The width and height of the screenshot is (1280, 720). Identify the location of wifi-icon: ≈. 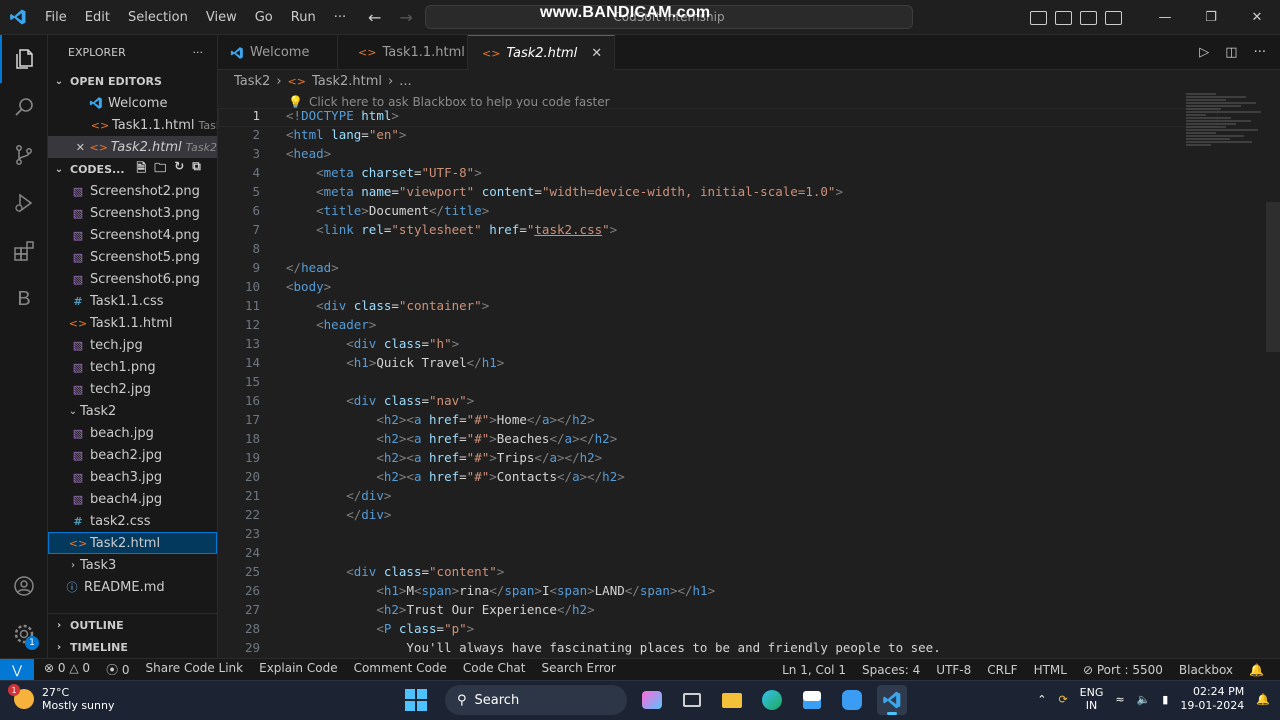
(1119, 699).